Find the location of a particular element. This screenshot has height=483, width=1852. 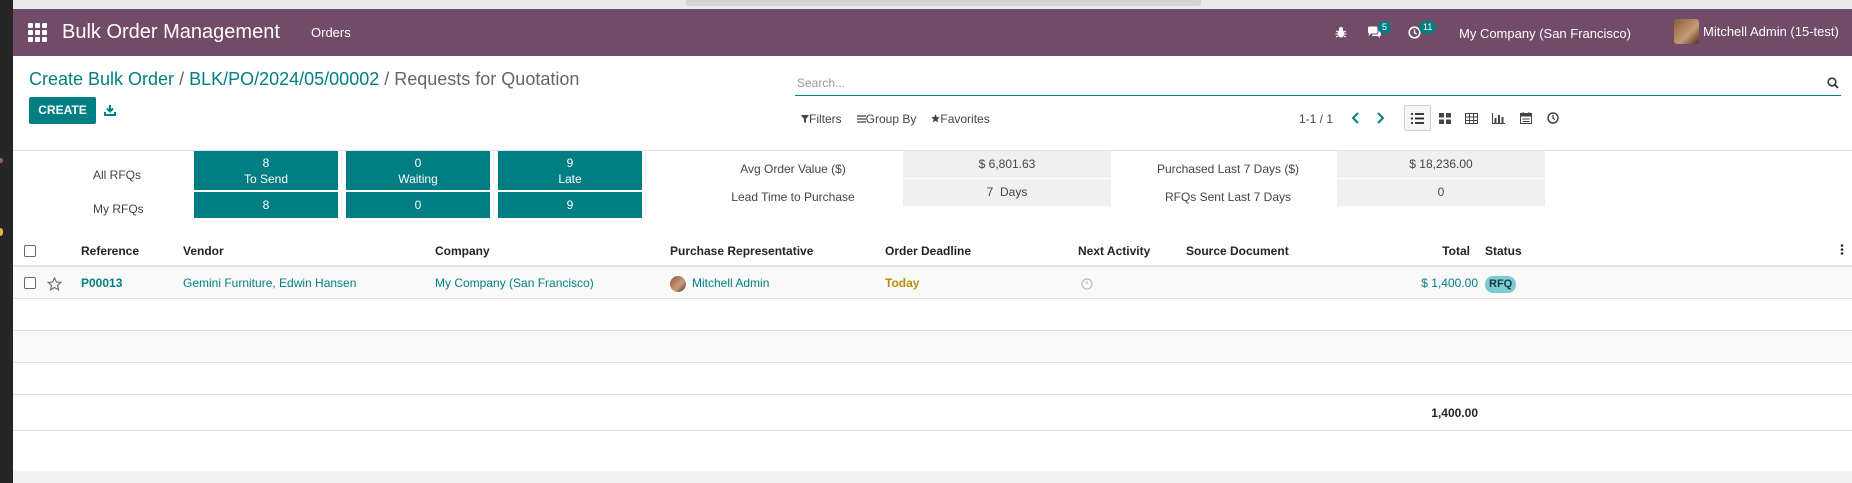

filters-label: Filters is located at coordinates (825, 119).